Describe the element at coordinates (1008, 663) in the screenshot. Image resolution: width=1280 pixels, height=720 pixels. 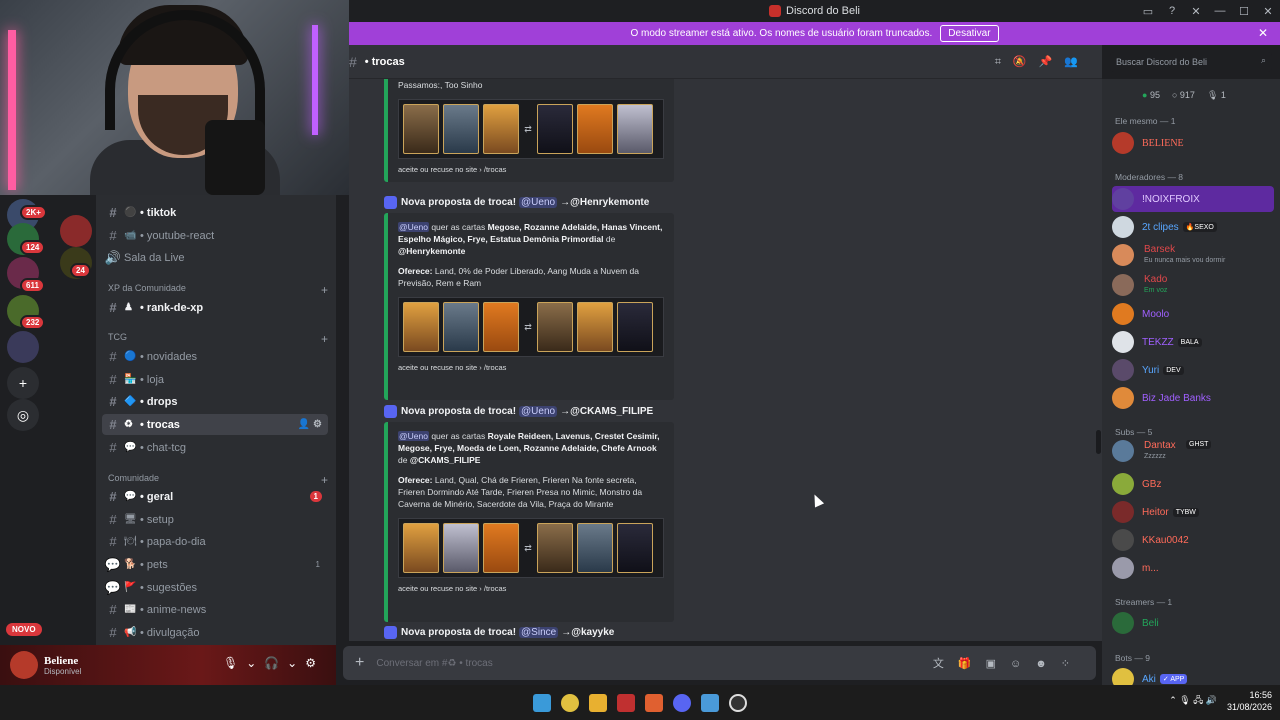
I see `input-tools: 文🎁▣☺☻⁘` at that location.